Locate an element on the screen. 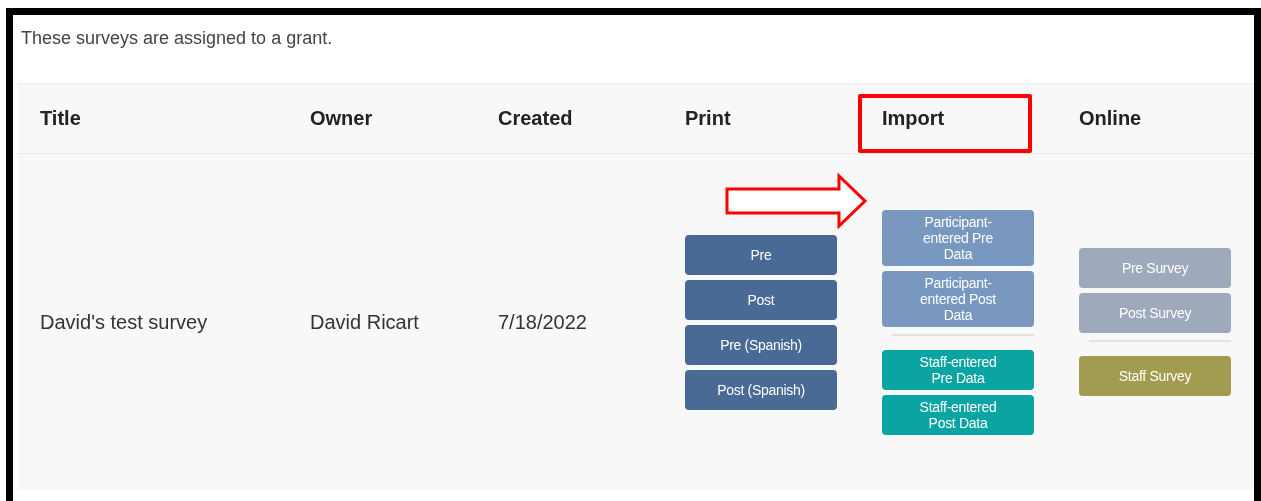 This screenshot has width=1261, height=501. column-header: Created is located at coordinates (535, 118).